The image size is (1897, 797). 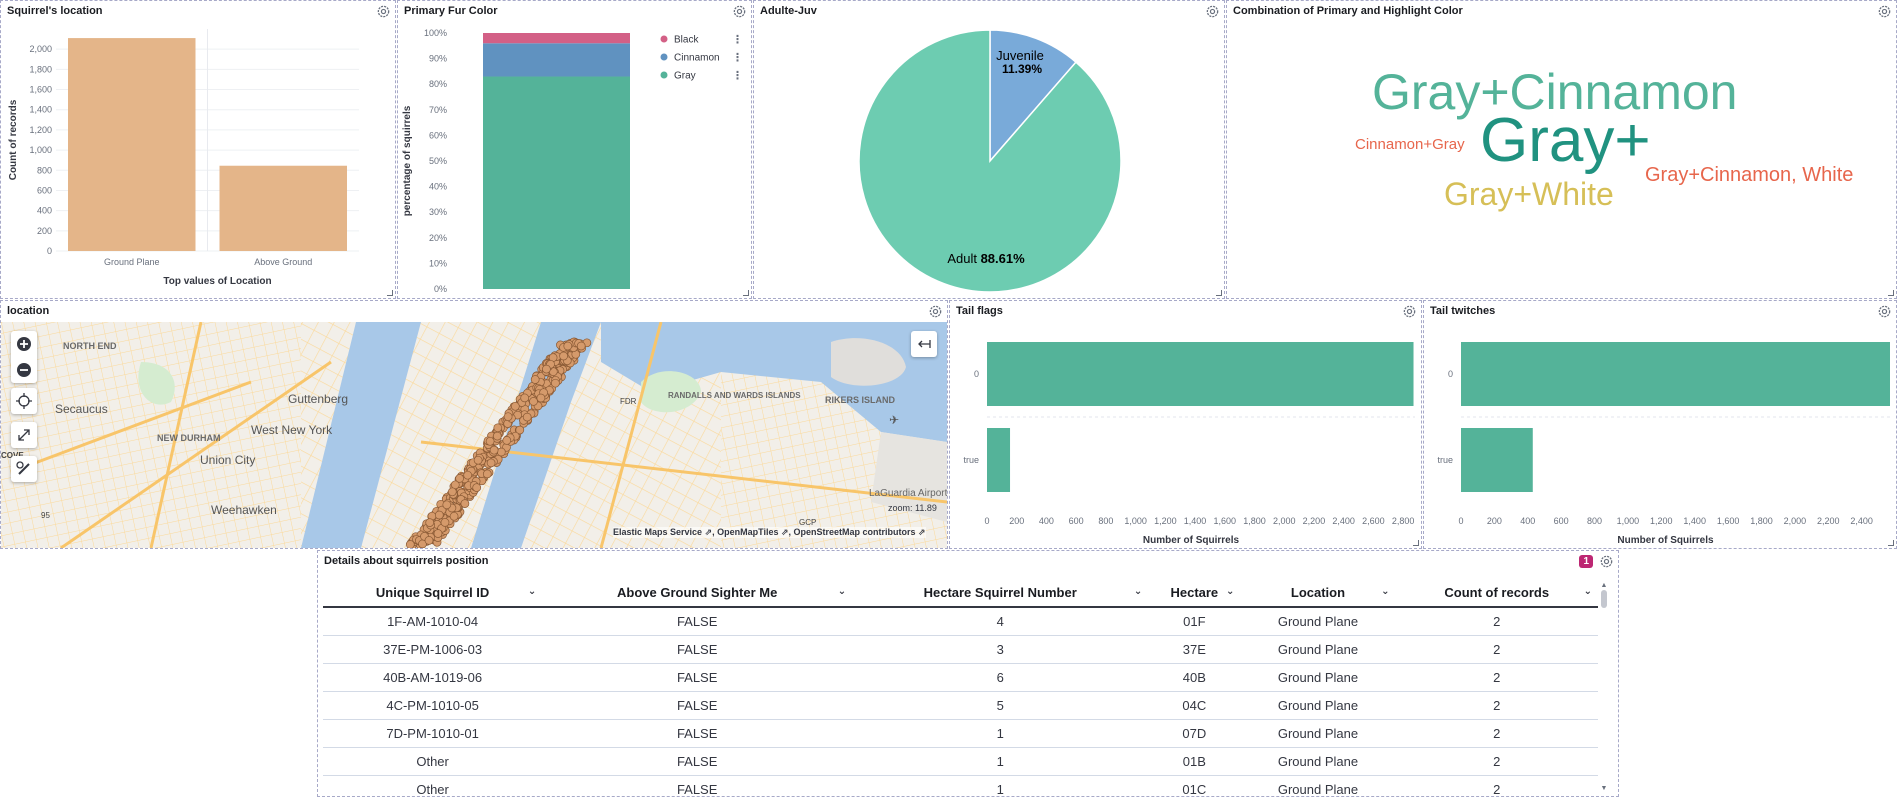 I want to click on y-tick-label: 400, so click(x=44, y=211).